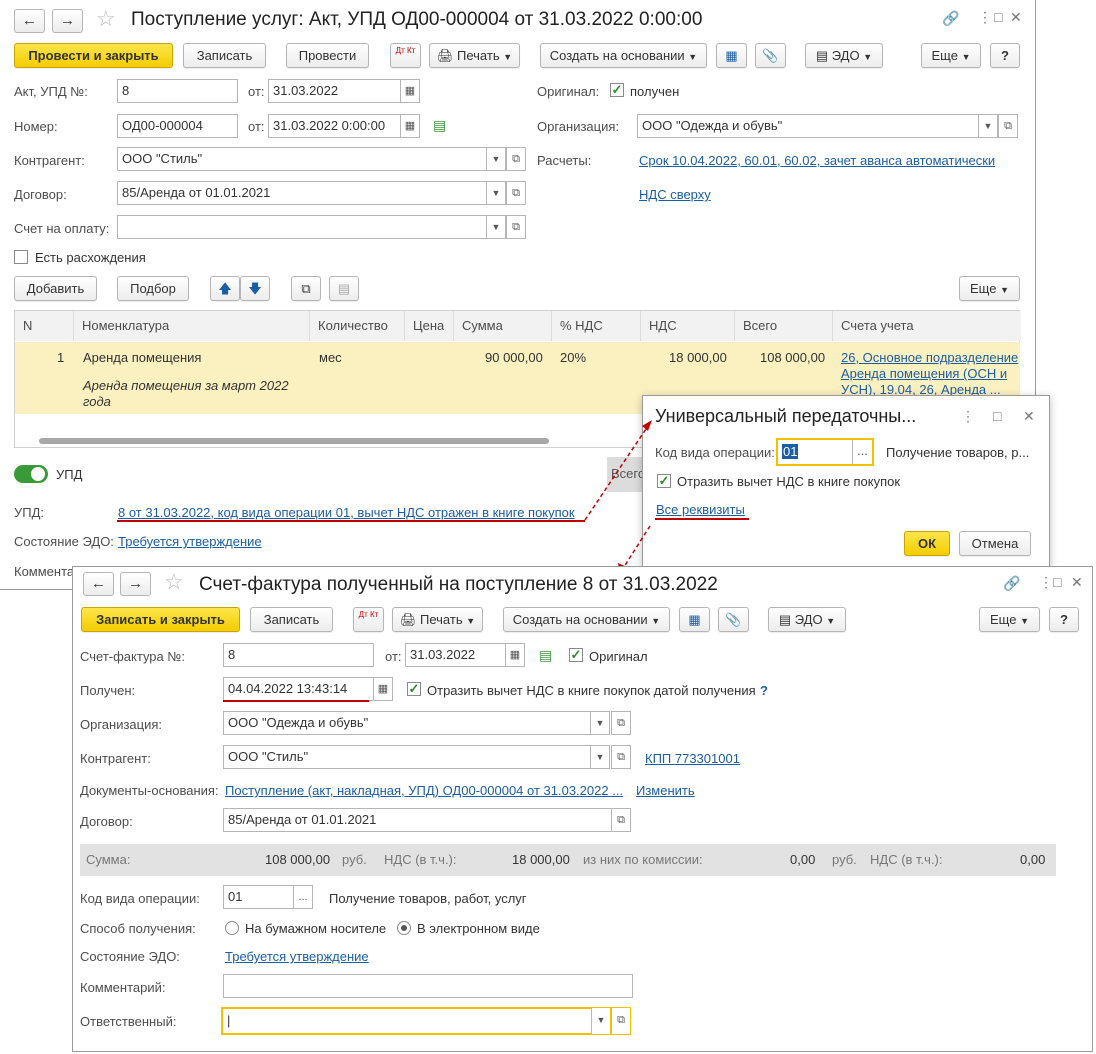 Image resolution: width=1096 pixels, height=1054 pixels. Describe the element at coordinates (121, 724) in the screenshot. I see `organization-label: Организация:` at that location.